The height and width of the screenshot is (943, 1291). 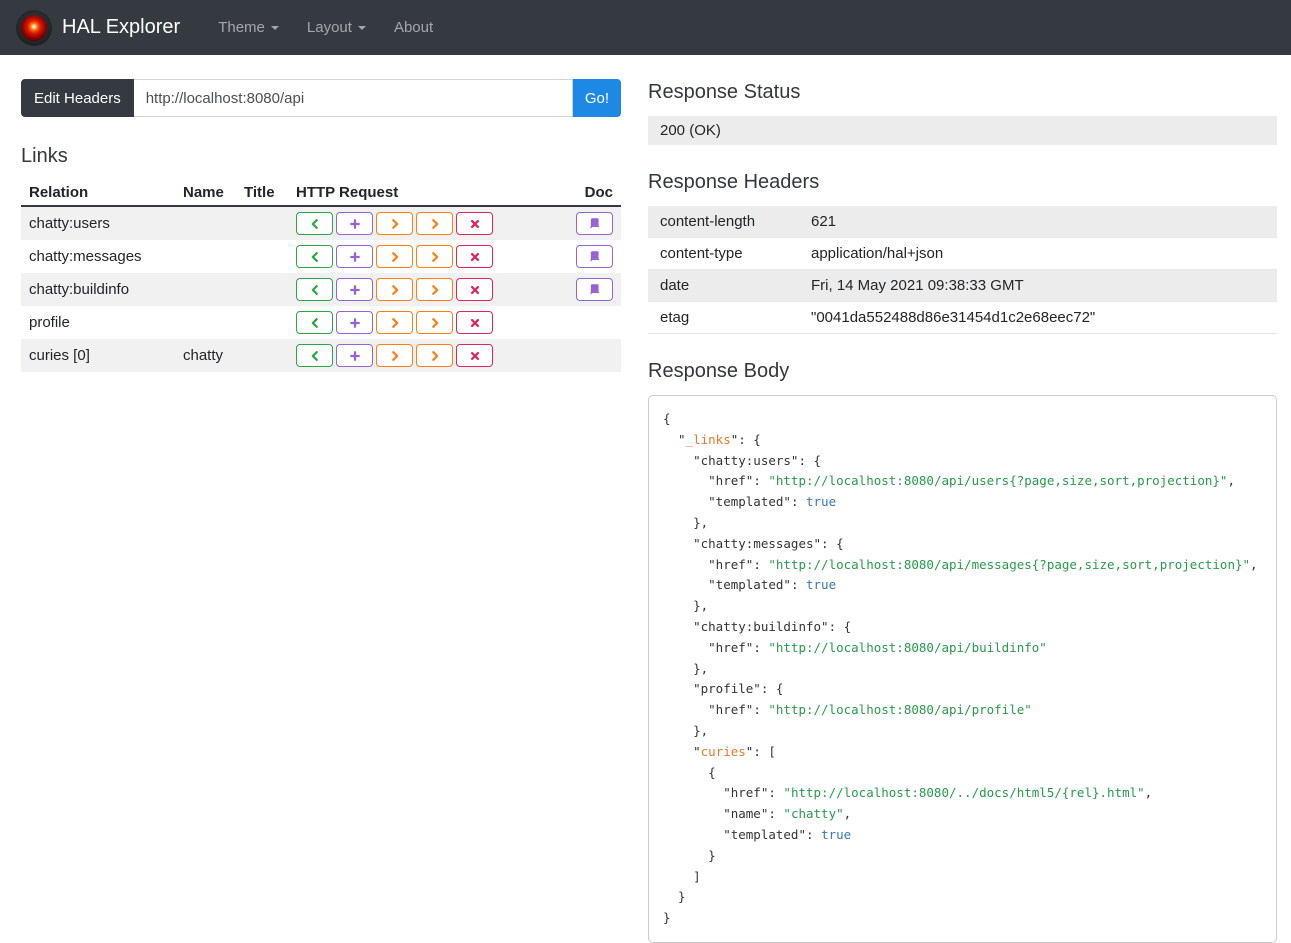 I want to click on response-header-row: date Fri, 14 May 2021 09:38:33 GMT, so click(x=962, y=285).